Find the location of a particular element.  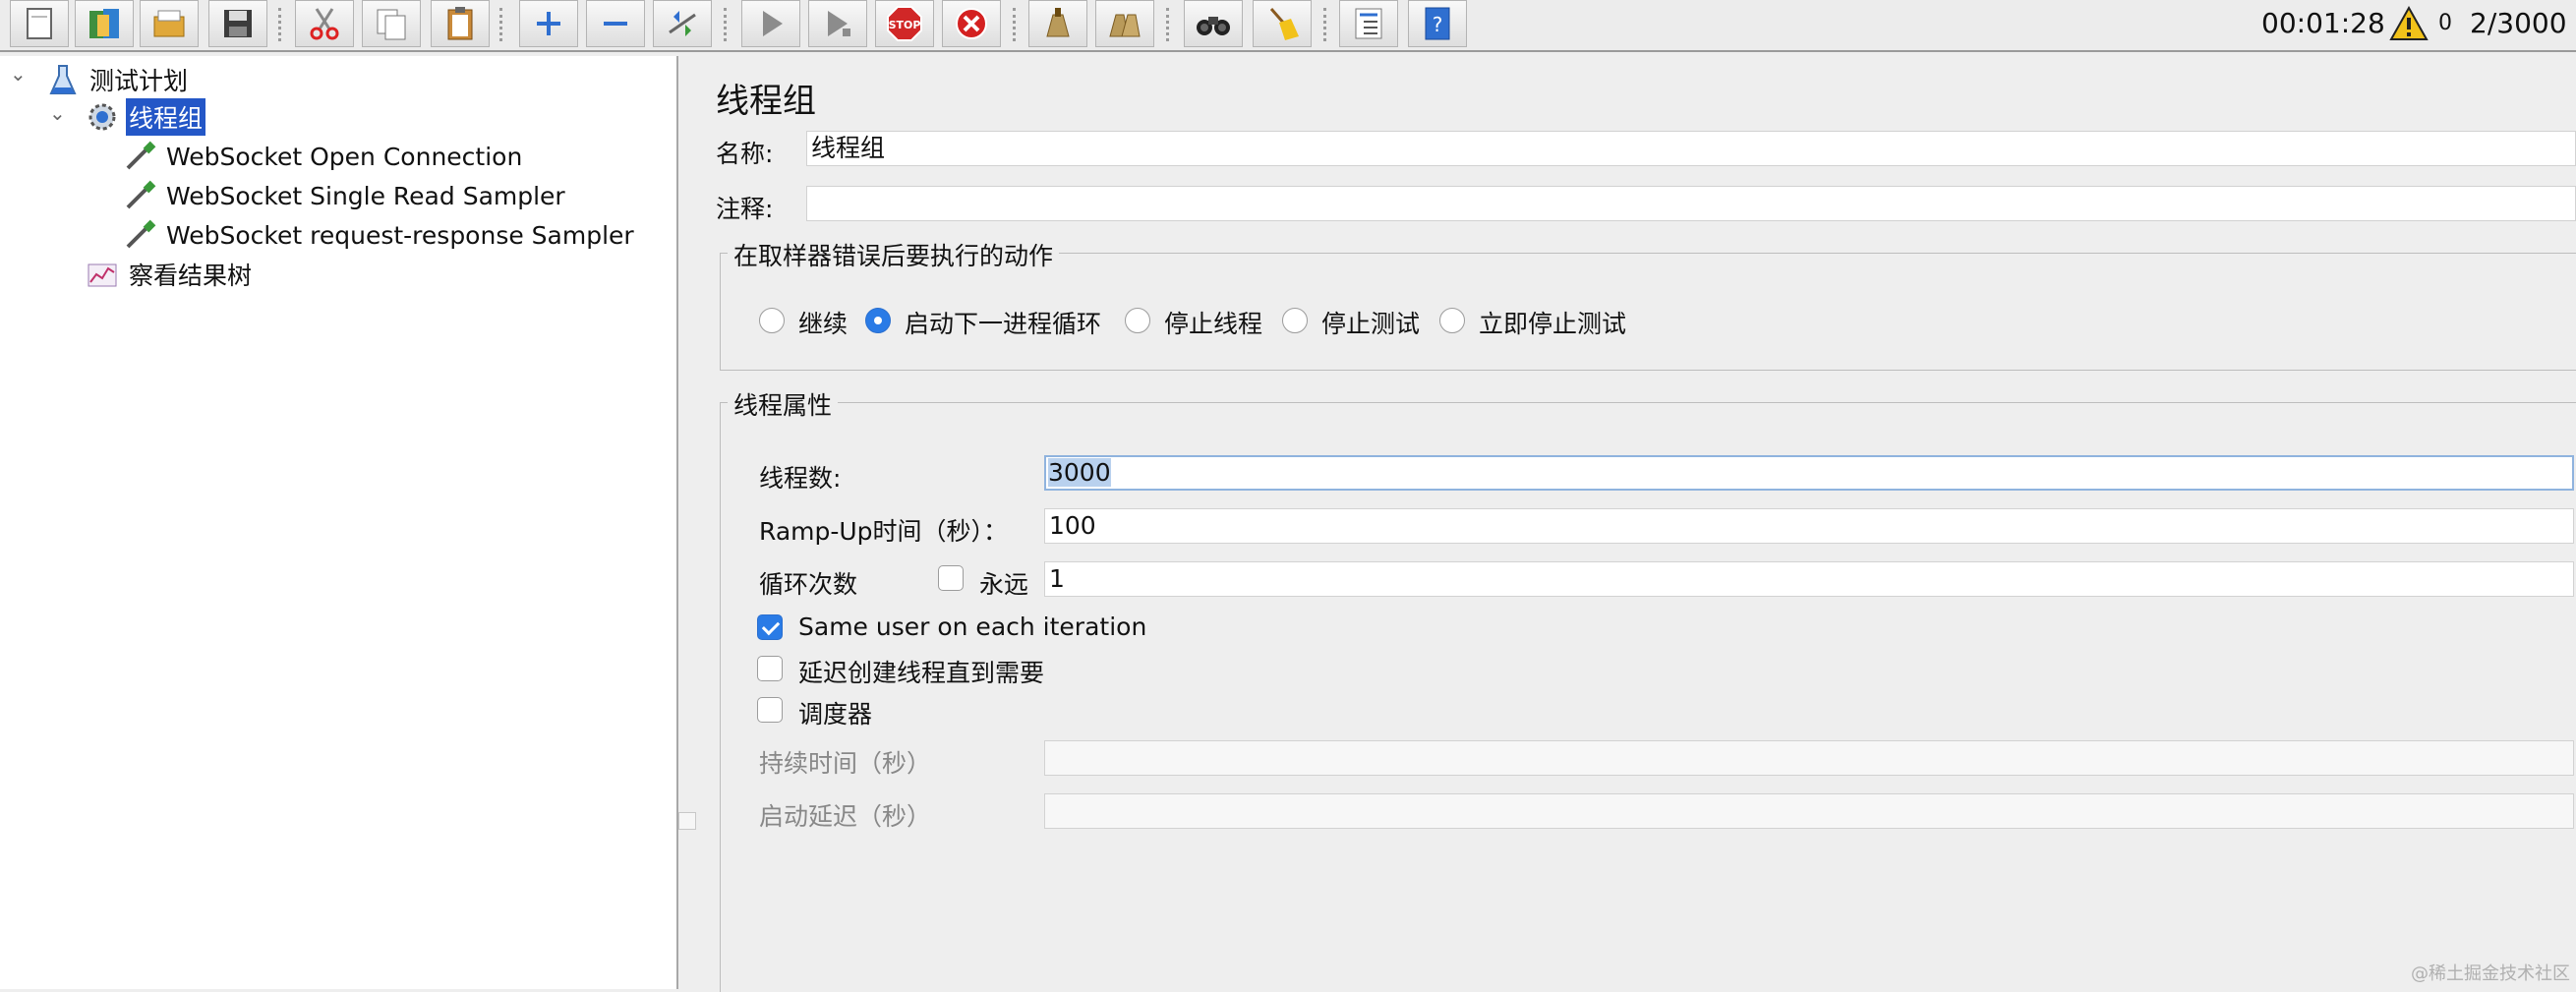

paste-button is located at coordinates (460, 23).